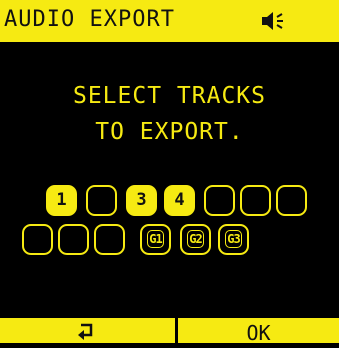 This screenshot has height=348, width=339. Describe the element at coordinates (141, 200) in the screenshot. I see `track-button: 3` at that location.